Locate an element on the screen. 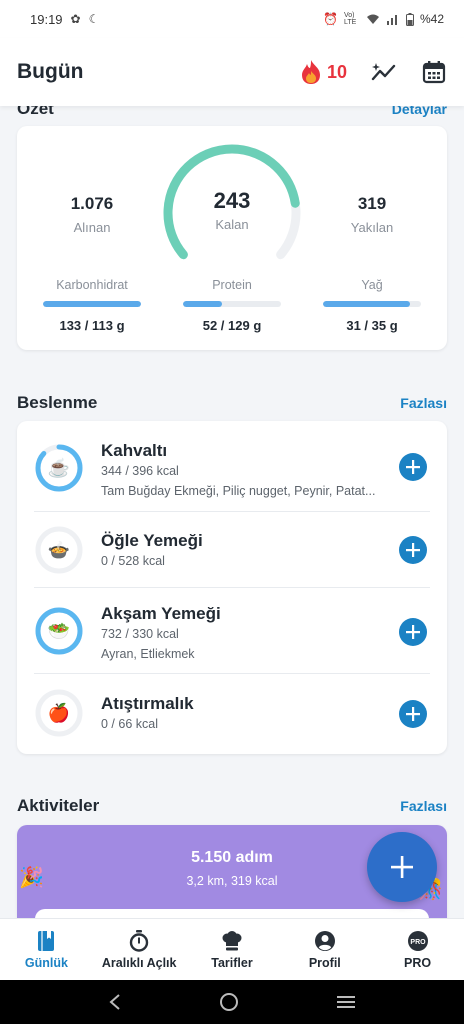  eaten-label: Alınan is located at coordinates (92, 227).